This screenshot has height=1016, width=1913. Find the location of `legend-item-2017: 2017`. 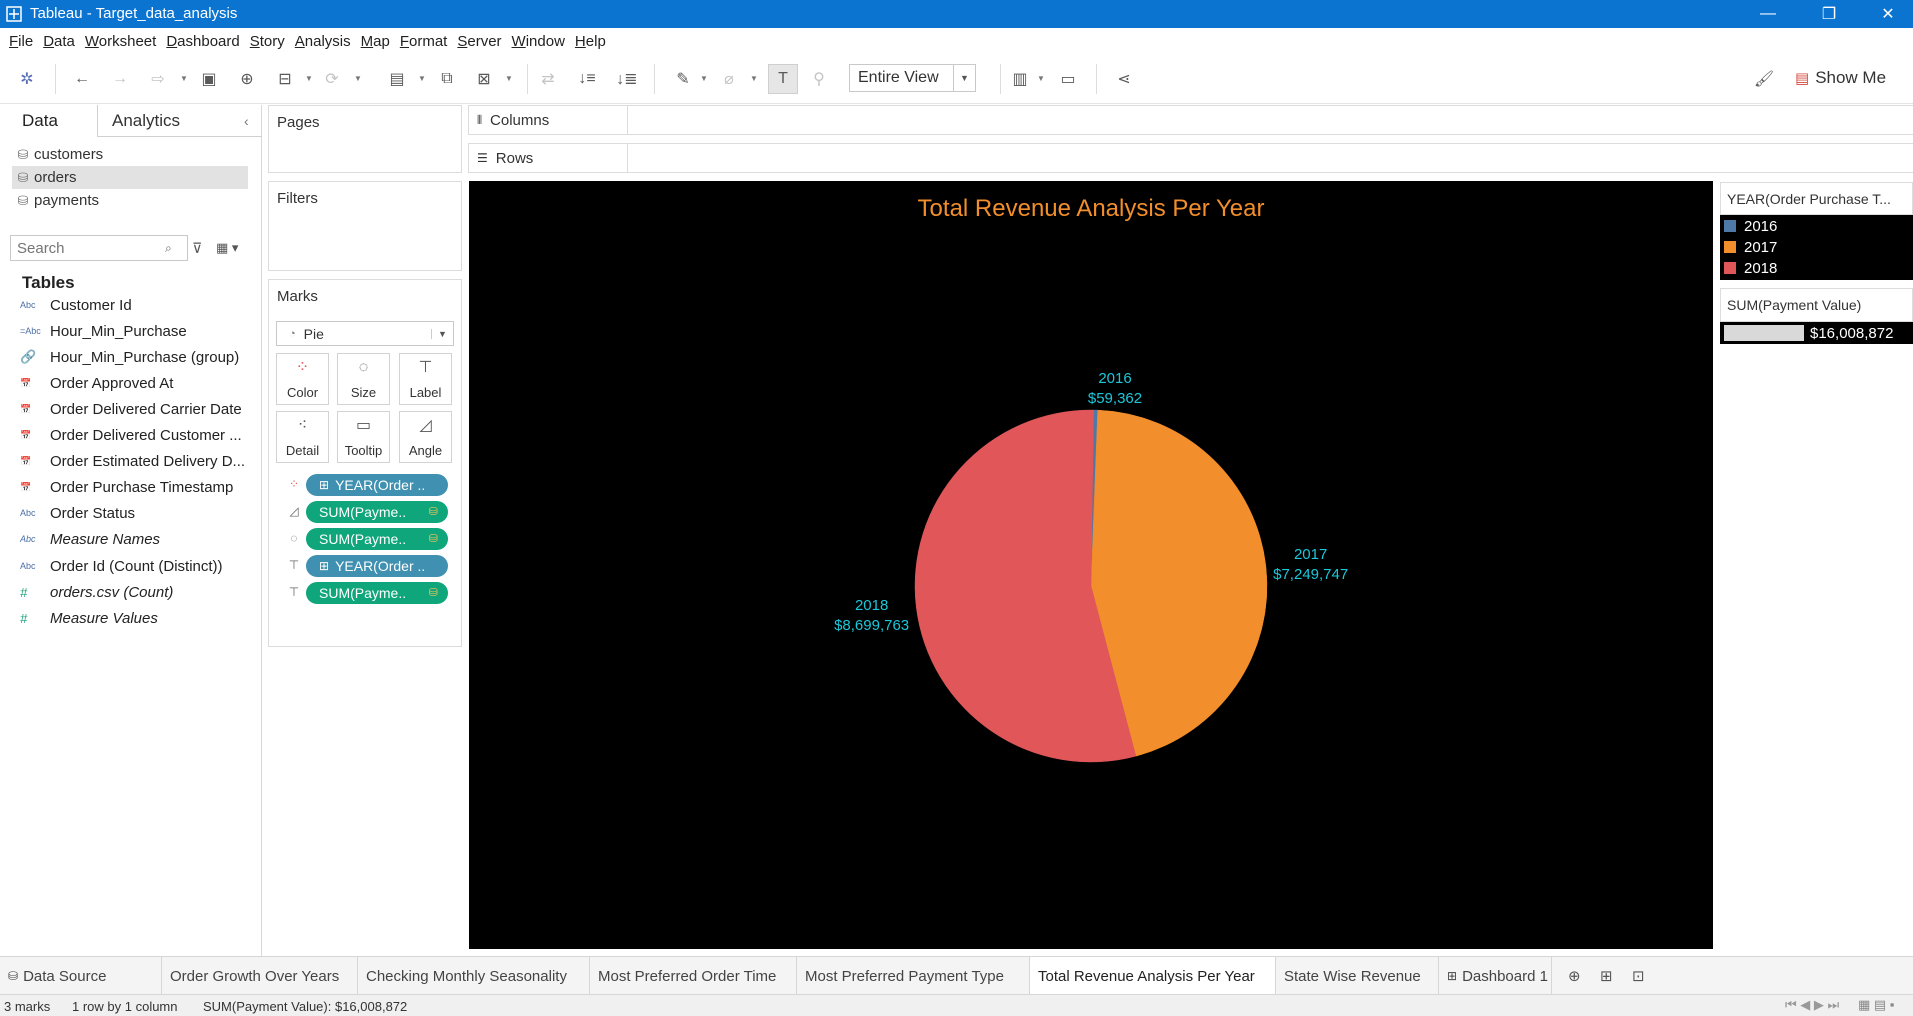

legend-item-2017: 2017 is located at coordinates (1750, 247).